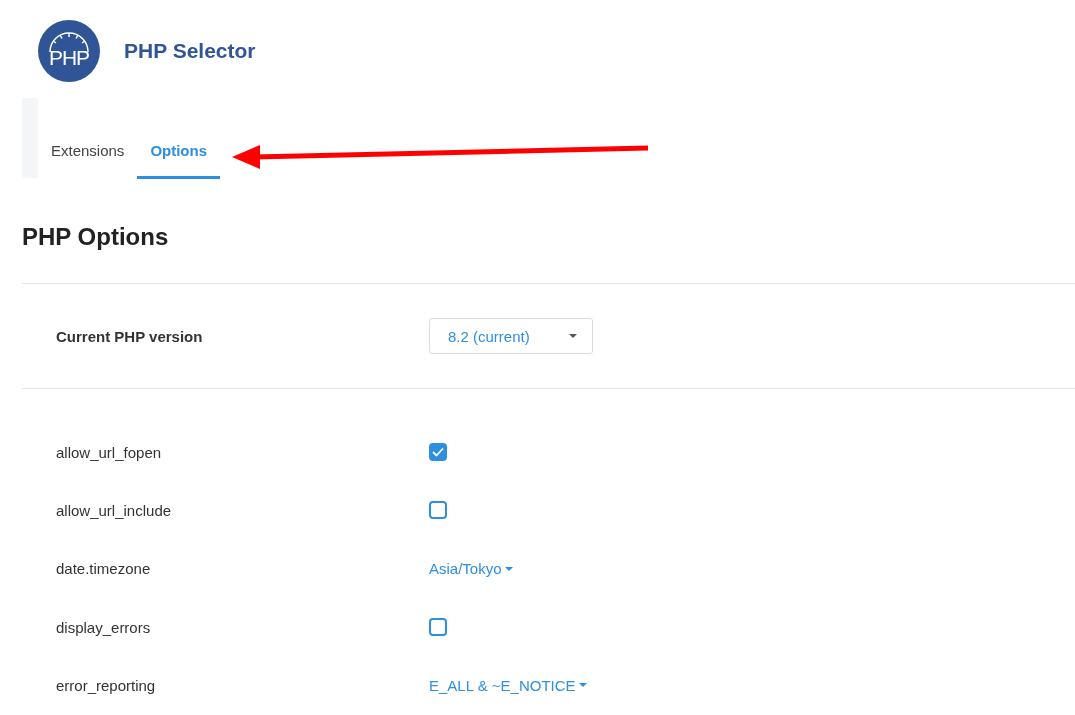 Image resolution: width=1075 pixels, height=715 pixels. What do you see at coordinates (130, 336) in the screenshot?
I see `version-label: Current PHP version` at bounding box center [130, 336].